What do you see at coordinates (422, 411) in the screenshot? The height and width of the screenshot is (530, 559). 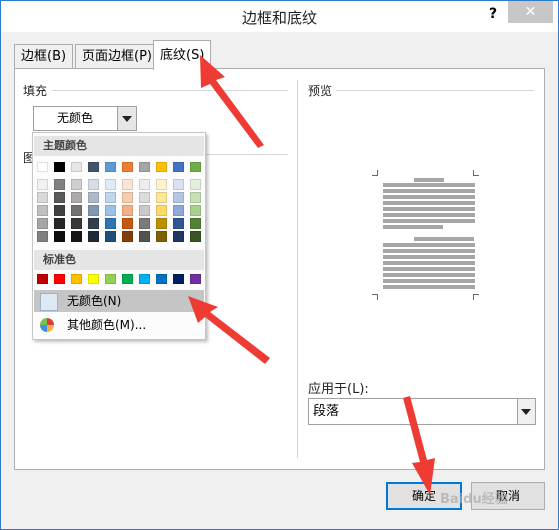 I see `apply-to-dropdown: 段落` at bounding box center [422, 411].